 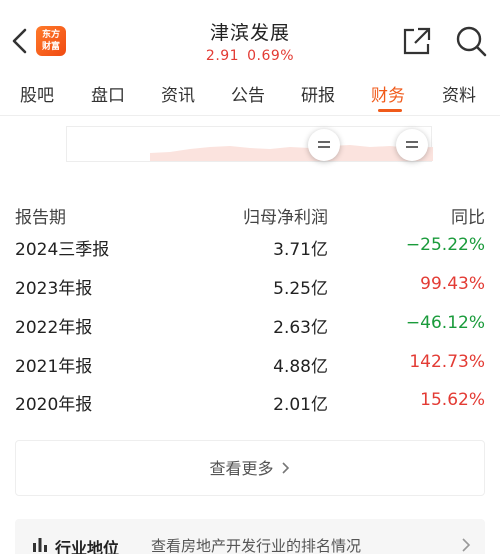 What do you see at coordinates (51, 41) in the screenshot?
I see `app-logo: 东方 财富` at bounding box center [51, 41].